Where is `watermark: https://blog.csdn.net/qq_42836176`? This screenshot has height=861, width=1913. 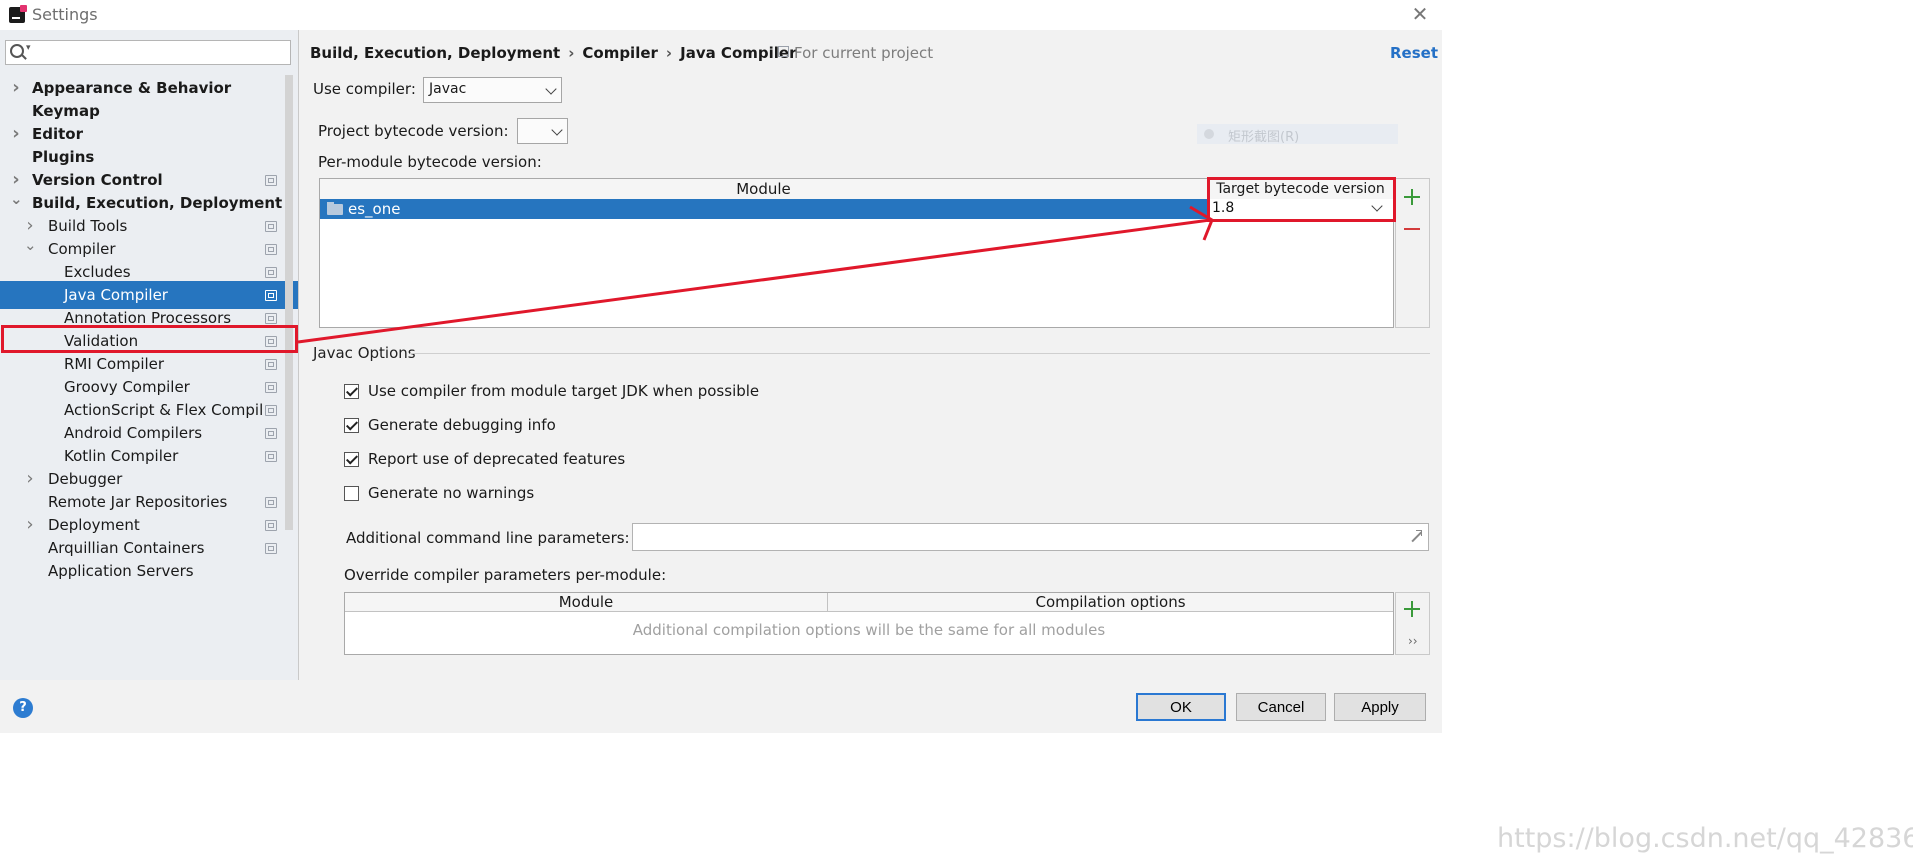 watermark: https://blog.csdn.net/qq_42836176 is located at coordinates (1705, 838).